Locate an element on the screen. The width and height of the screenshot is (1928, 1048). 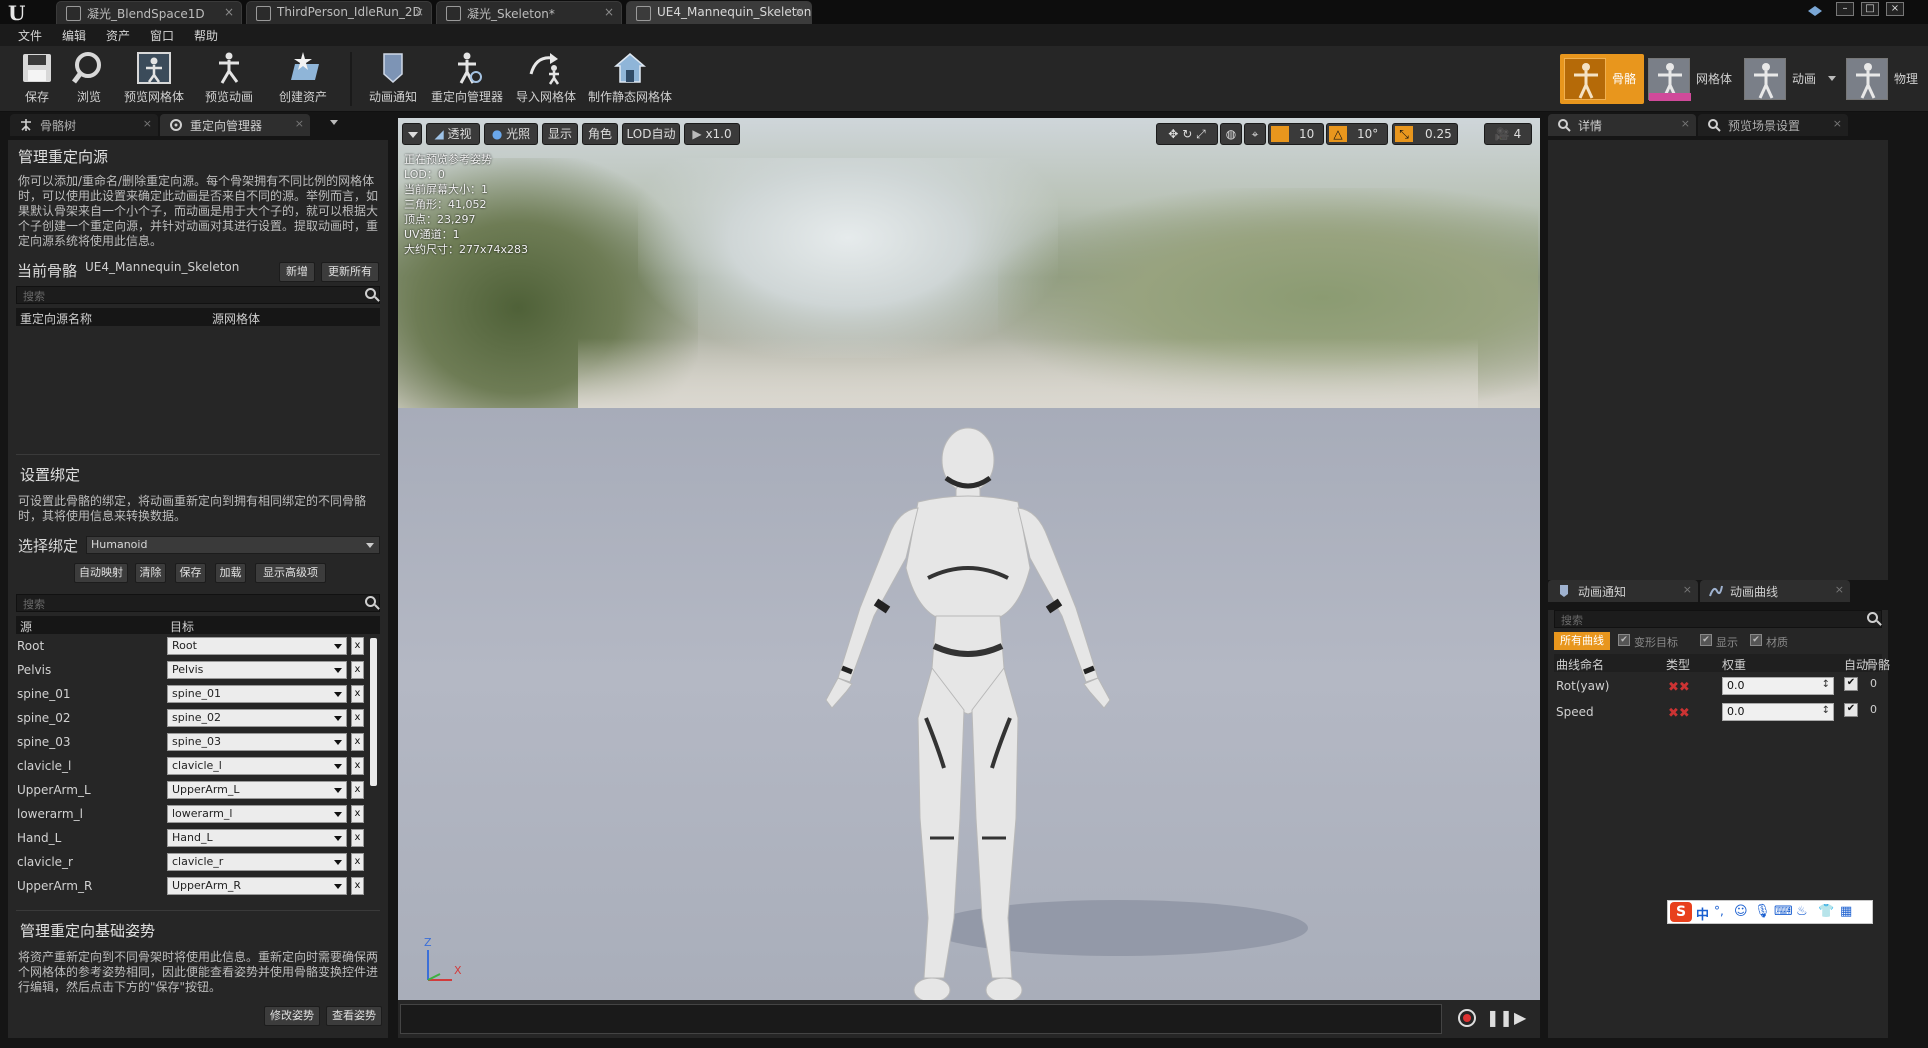
bone-target-select: spine_02 is located at coordinates (257, 718).